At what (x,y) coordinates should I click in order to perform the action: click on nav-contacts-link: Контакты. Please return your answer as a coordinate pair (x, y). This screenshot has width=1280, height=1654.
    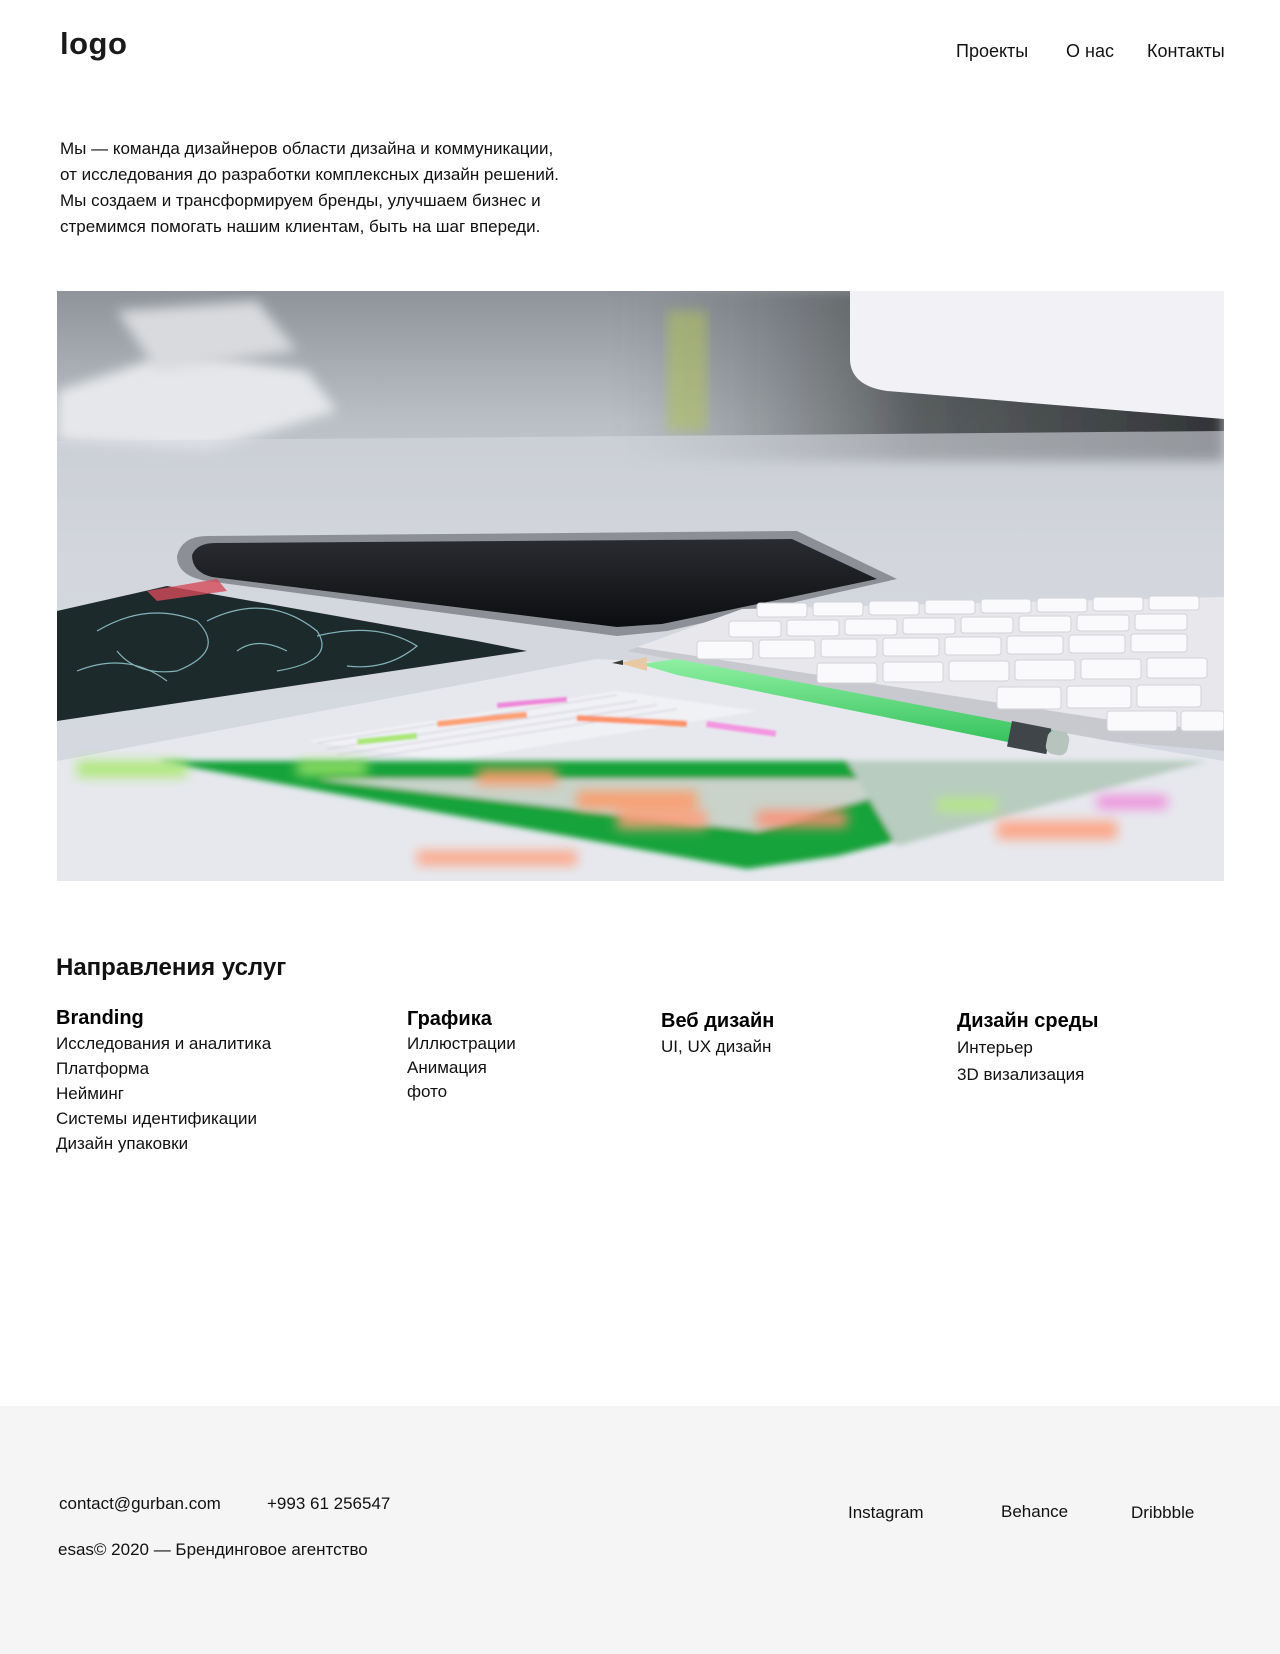
    Looking at the image, I should click on (1186, 51).